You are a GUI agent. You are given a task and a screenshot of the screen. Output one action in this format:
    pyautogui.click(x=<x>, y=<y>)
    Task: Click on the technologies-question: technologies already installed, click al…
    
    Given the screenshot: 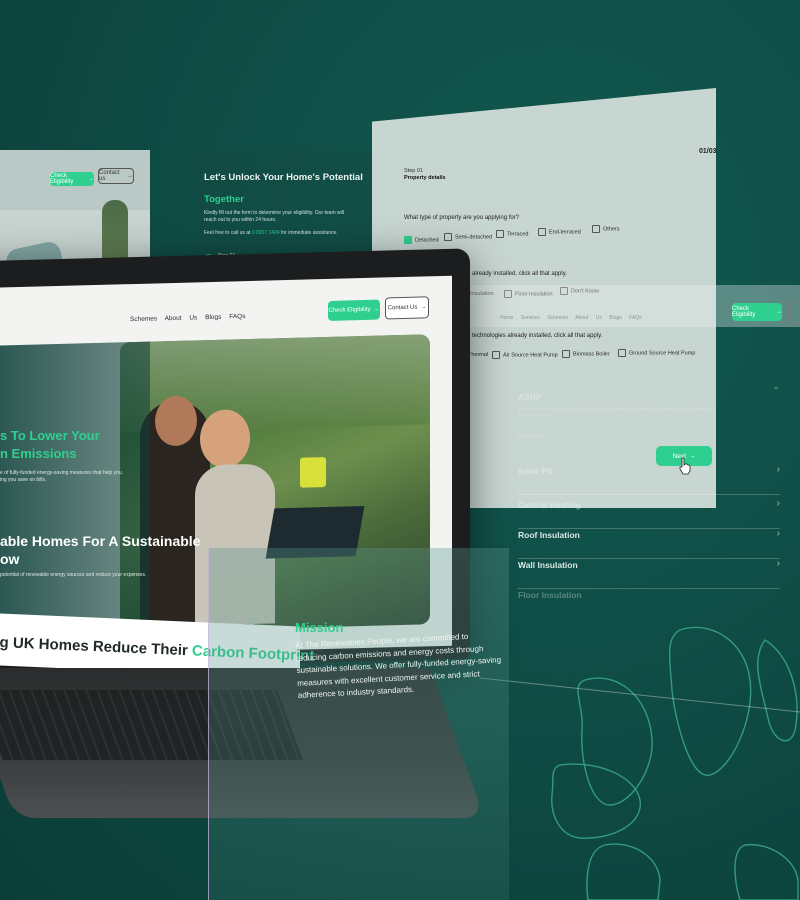 What is the action you would take?
    pyautogui.click(x=537, y=336)
    